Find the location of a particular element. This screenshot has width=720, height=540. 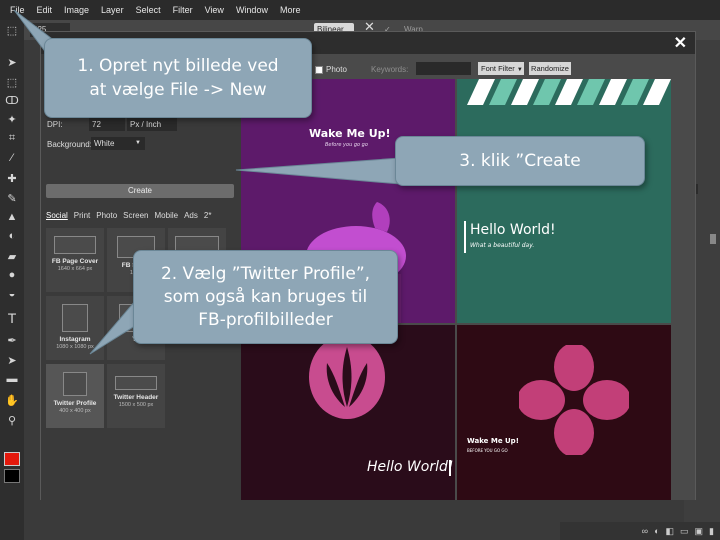

preset-name: Twitter Header is located at coordinates (136, 397).